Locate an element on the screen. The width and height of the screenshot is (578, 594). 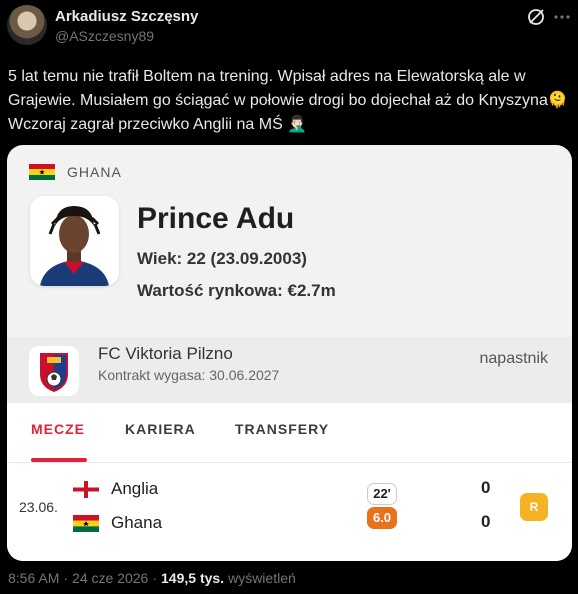
home-team-name: Anglia is located at coordinates (135, 488).